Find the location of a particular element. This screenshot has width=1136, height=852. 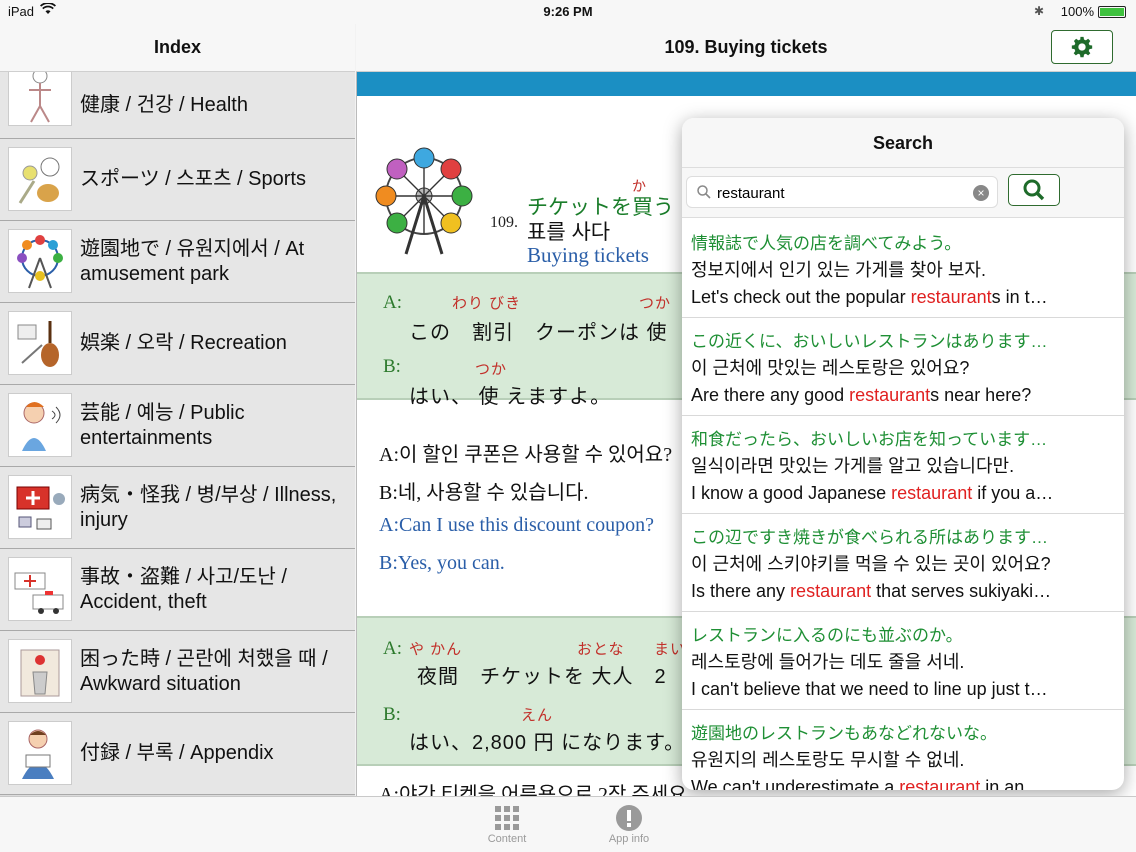

index-nav-bar: Index is located at coordinates (177, 48).